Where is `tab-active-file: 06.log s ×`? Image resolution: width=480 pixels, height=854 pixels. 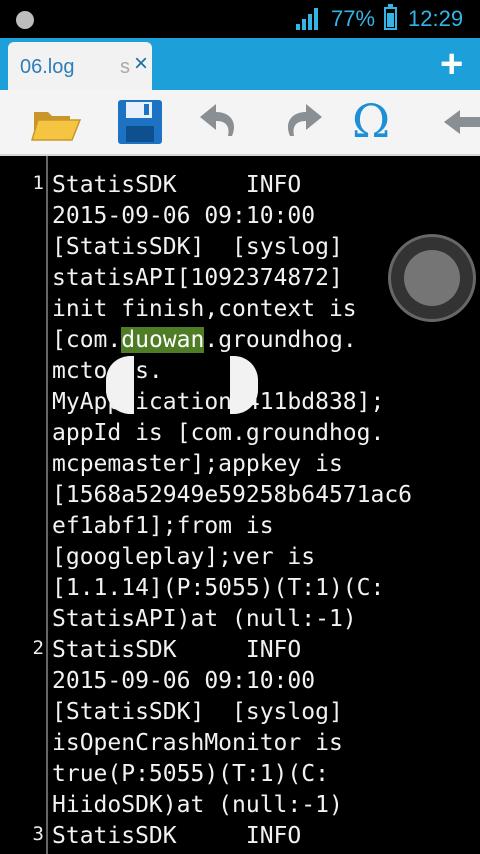 tab-active-file: 06.log s × is located at coordinates (80, 66).